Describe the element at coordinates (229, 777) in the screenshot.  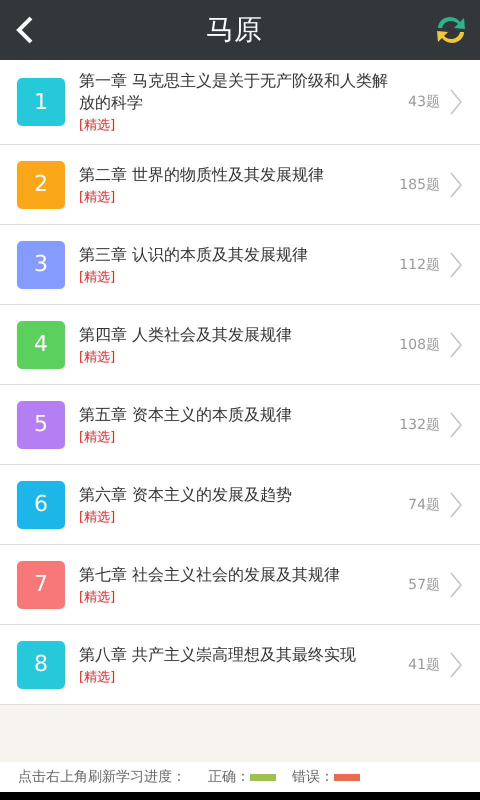
I see `legend-label: 正确：` at that location.